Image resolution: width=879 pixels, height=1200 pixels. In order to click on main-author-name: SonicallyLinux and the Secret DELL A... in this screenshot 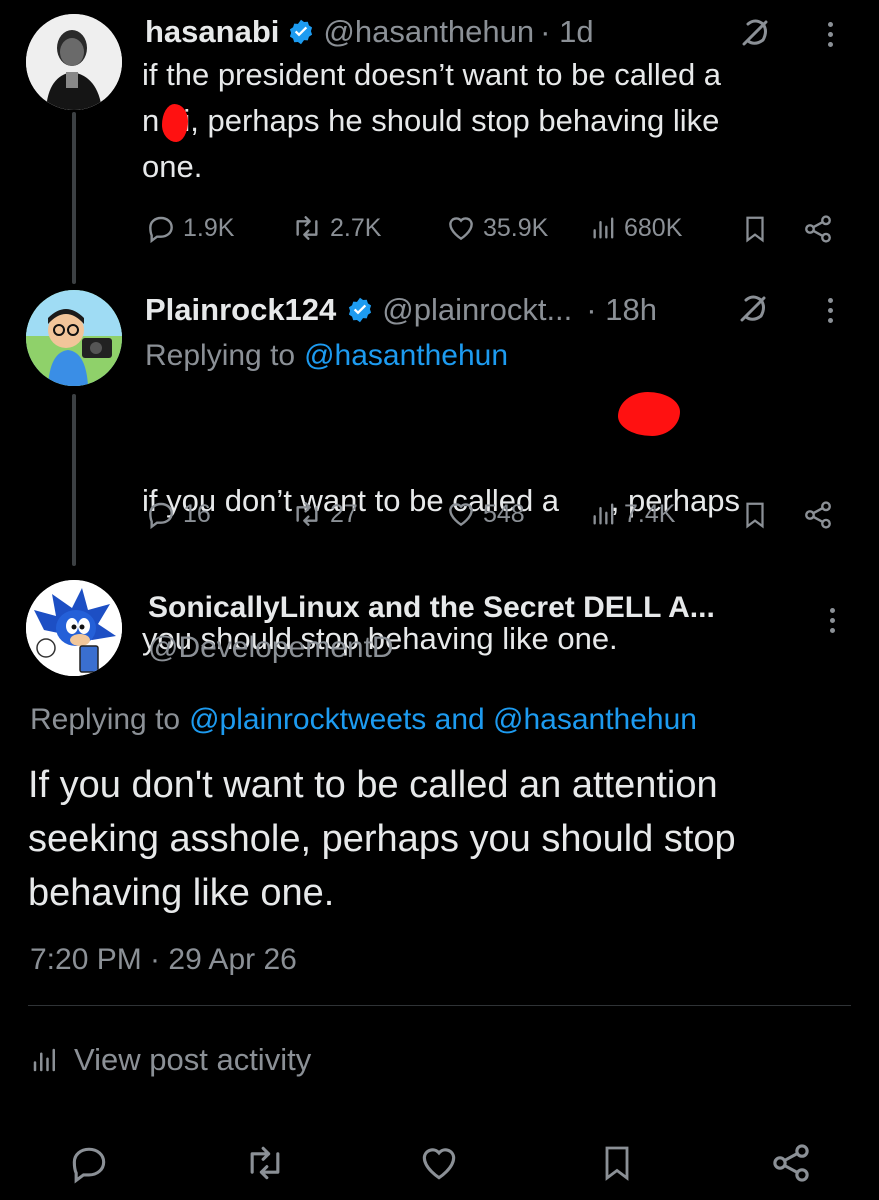, I will do `click(431, 608)`.